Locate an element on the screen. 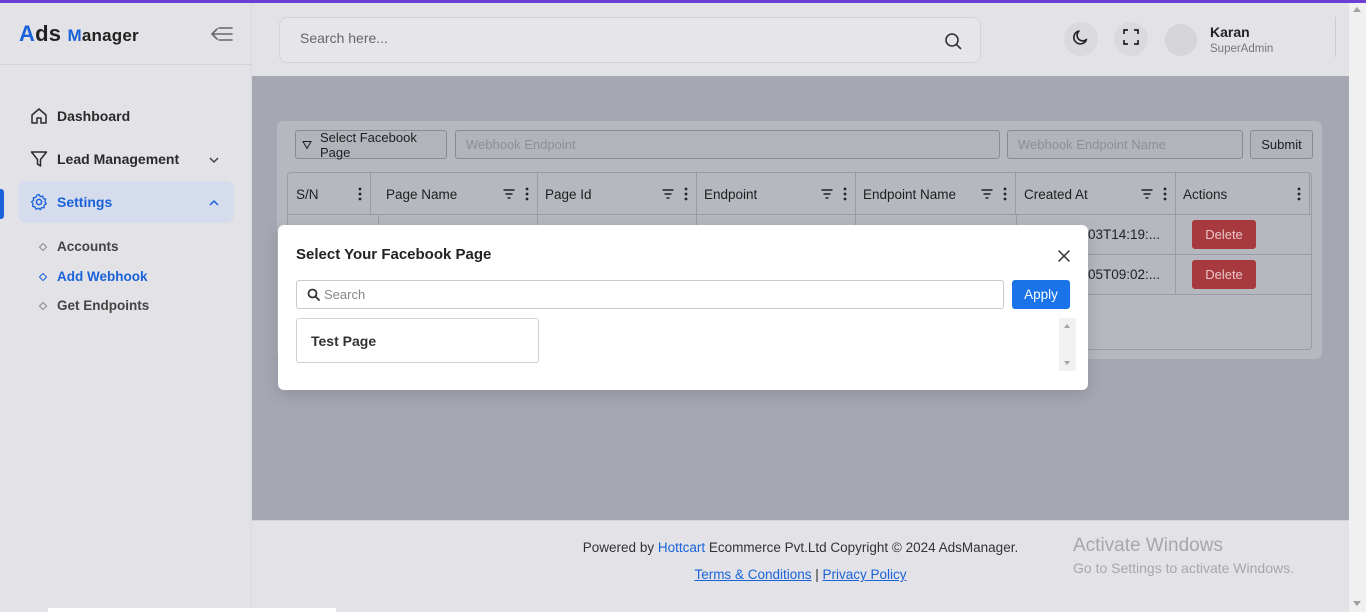  logo-text-anager: anager is located at coordinates (110, 35).